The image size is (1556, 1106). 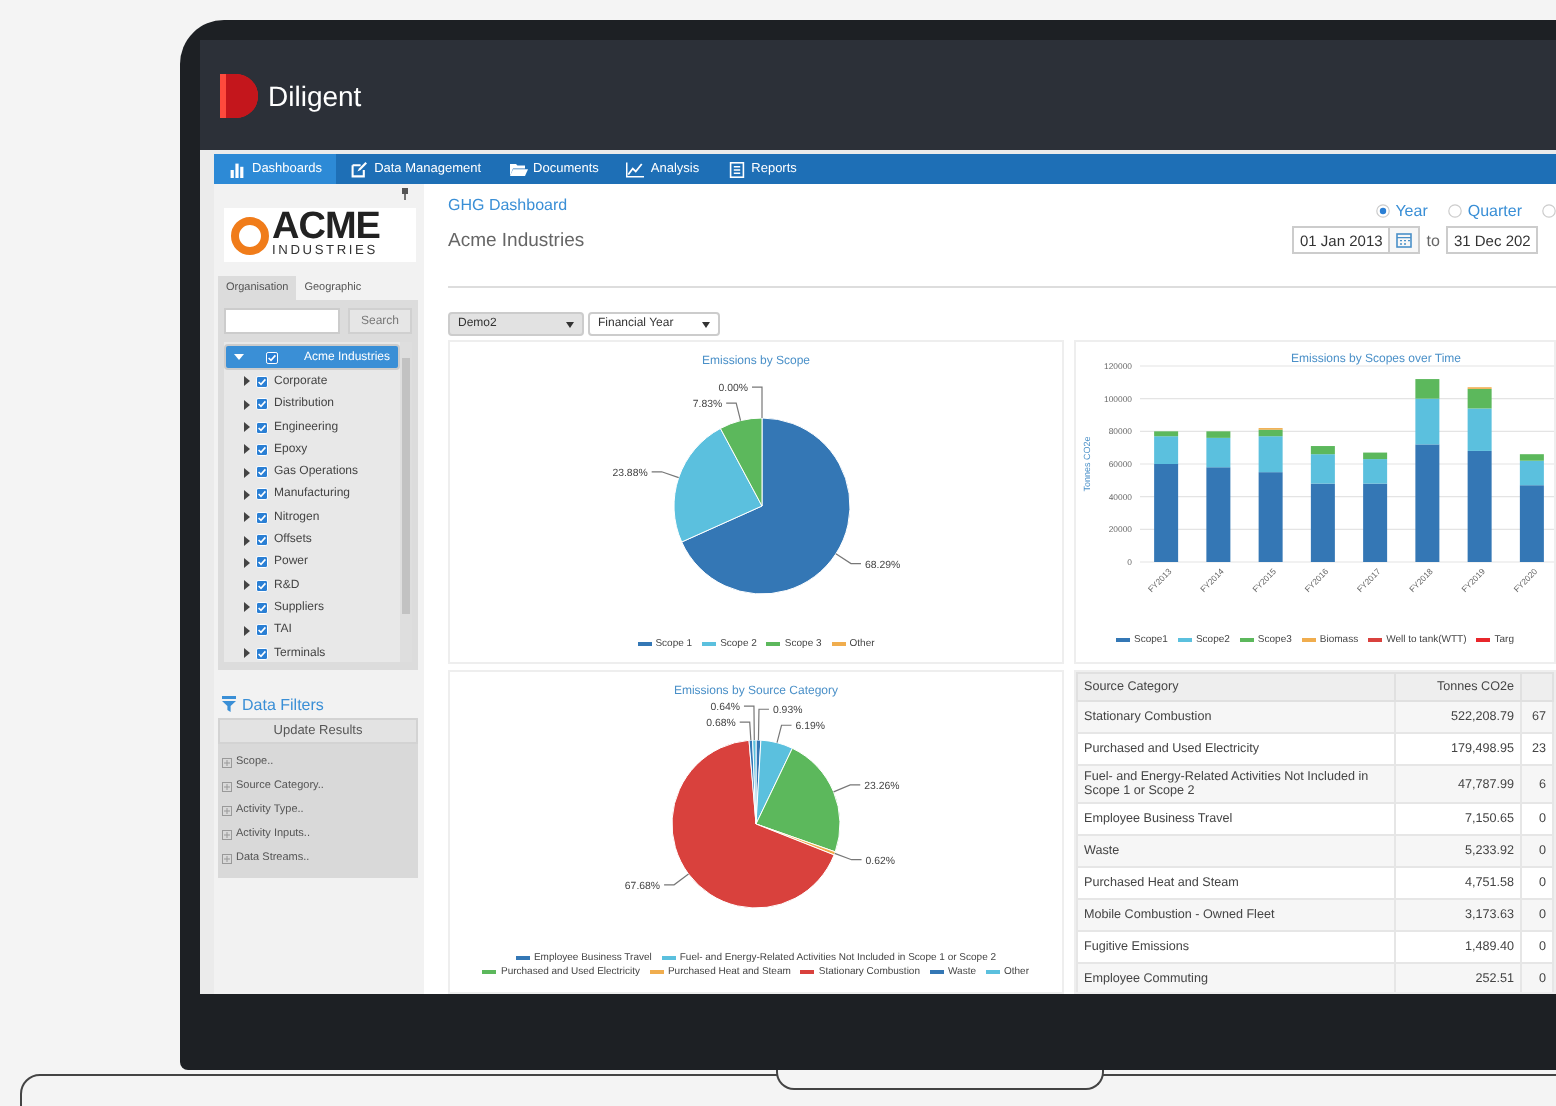 I want to click on range-separator: to, so click(x=1433, y=240).